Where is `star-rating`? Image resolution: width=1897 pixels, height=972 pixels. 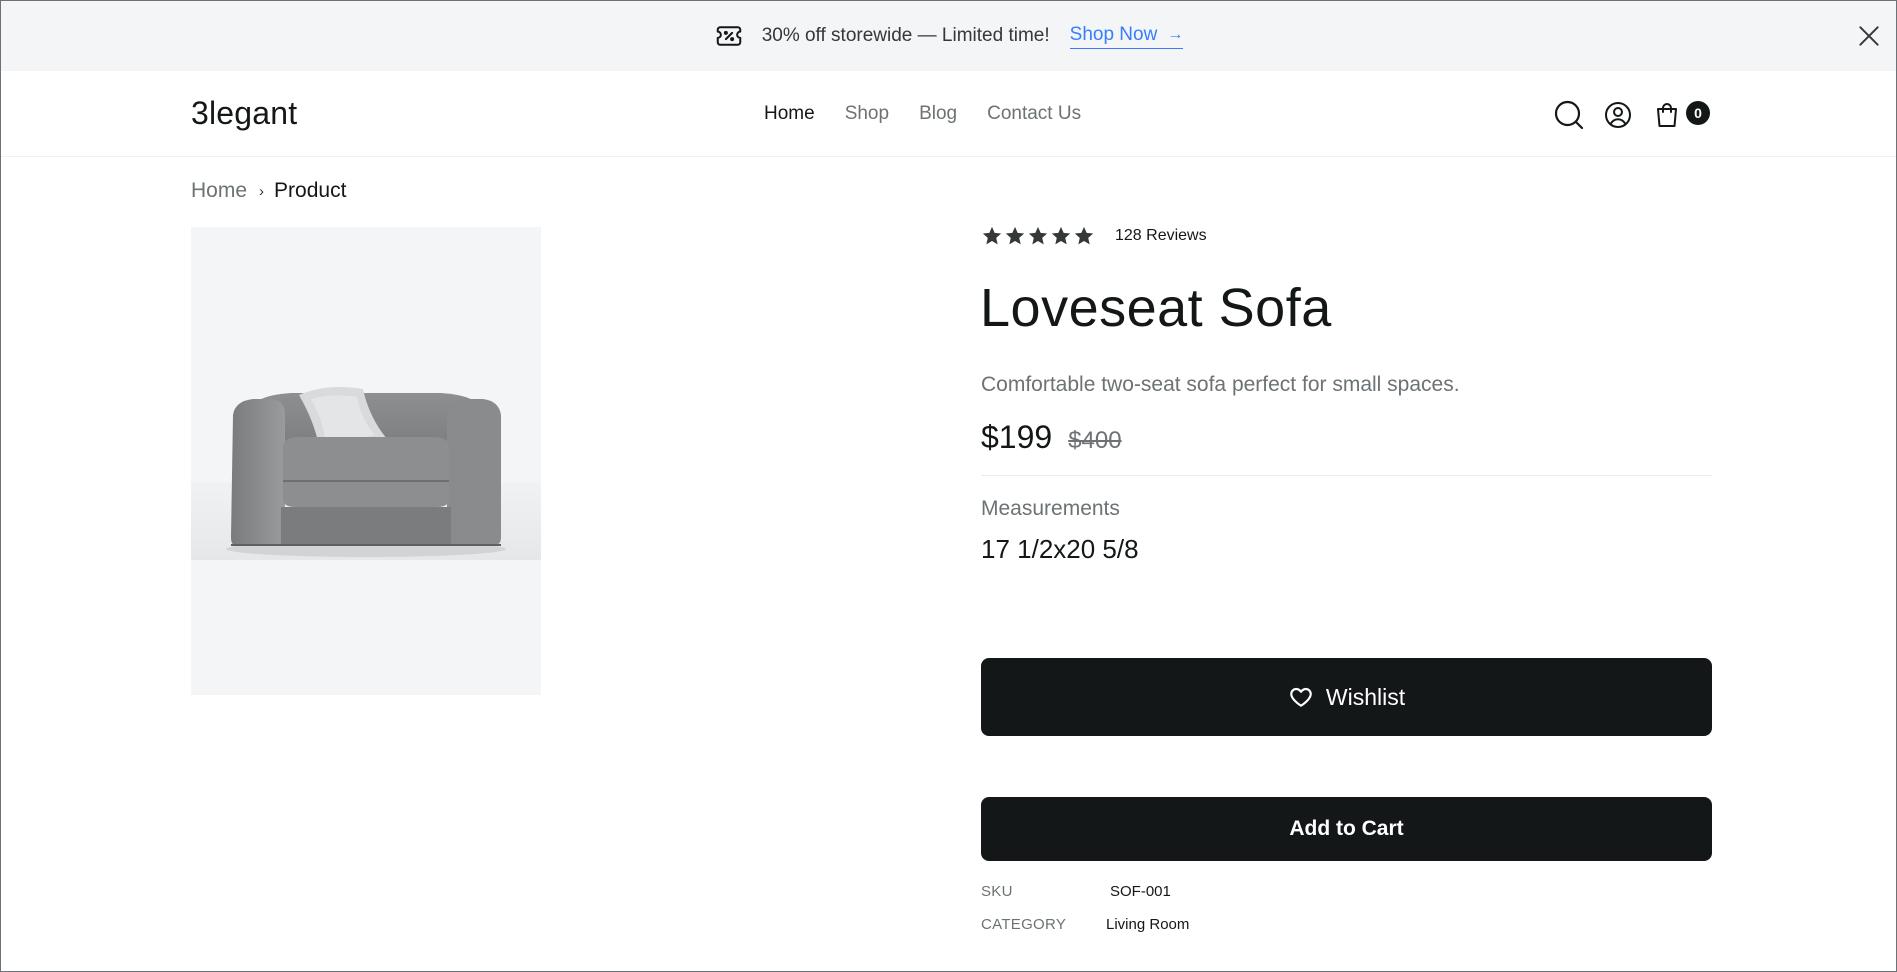 star-rating is located at coordinates (1038, 236).